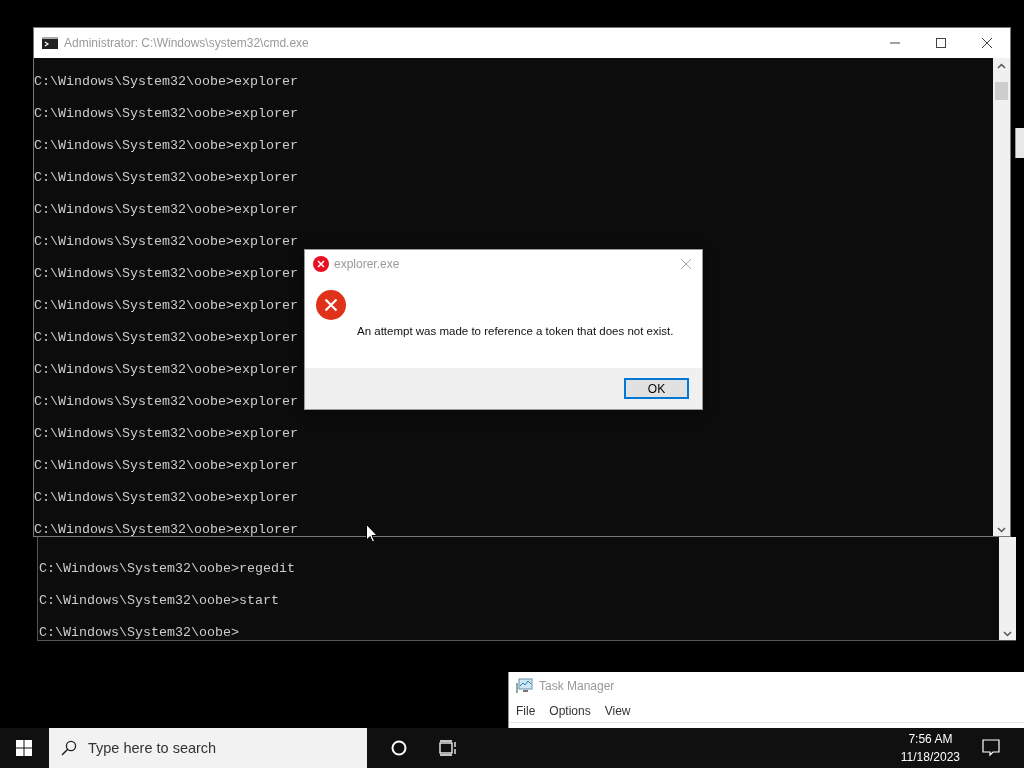  What do you see at coordinates (367, 264) in the screenshot?
I see `dialog-title: explorer.exe` at bounding box center [367, 264].